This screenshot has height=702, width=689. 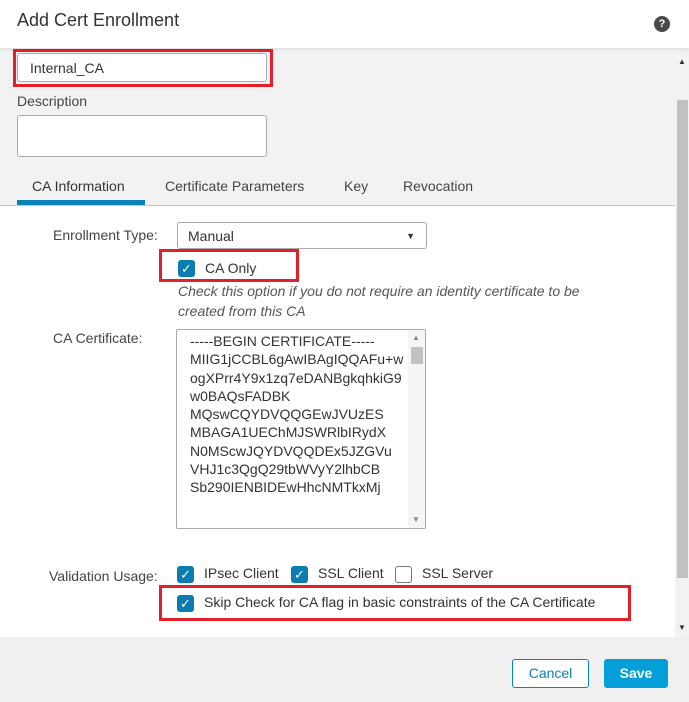 What do you see at coordinates (78, 186) in the screenshot?
I see `tab-ca-information: CA Information` at bounding box center [78, 186].